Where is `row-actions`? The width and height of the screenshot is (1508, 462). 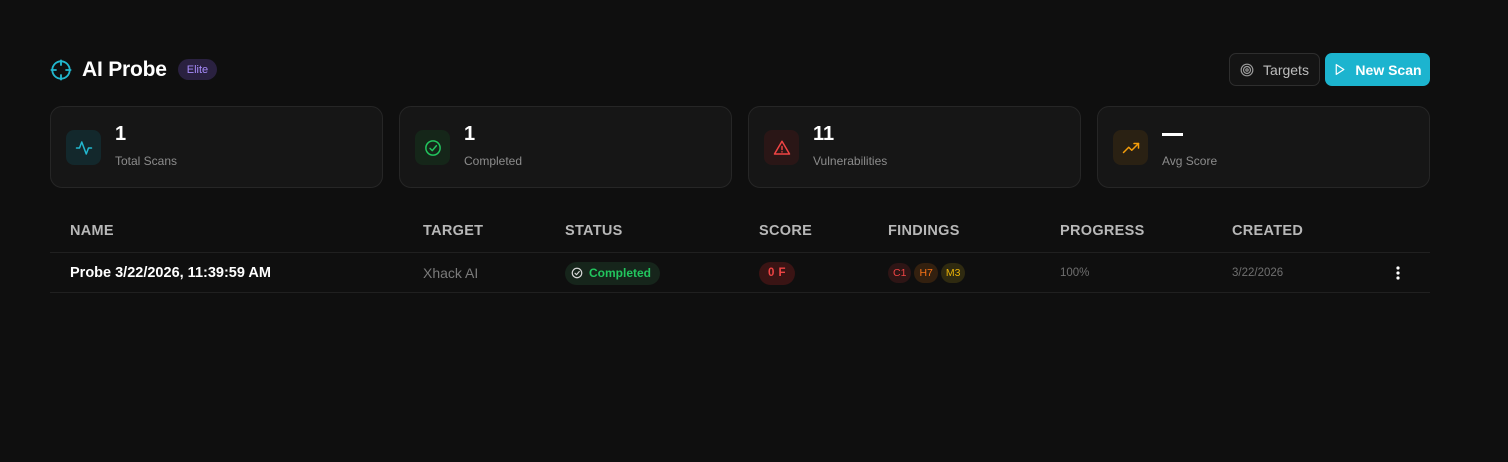
row-actions is located at coordinates (1398, 273).